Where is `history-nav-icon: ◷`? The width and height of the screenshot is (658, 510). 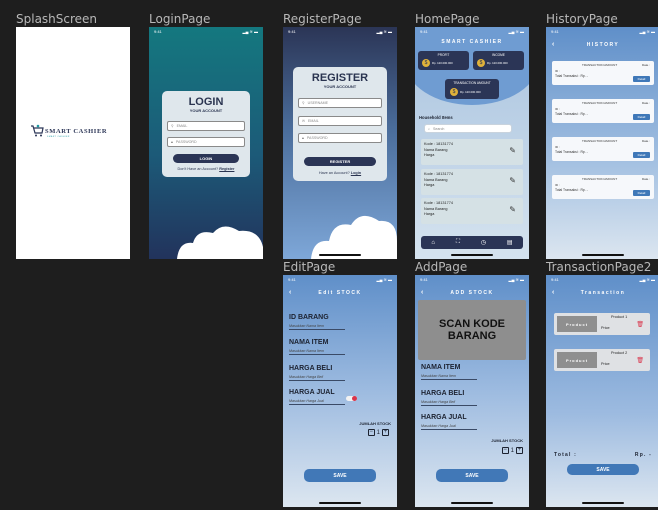
history-nav-icon: ◷ is located at coordinates (483, 242).